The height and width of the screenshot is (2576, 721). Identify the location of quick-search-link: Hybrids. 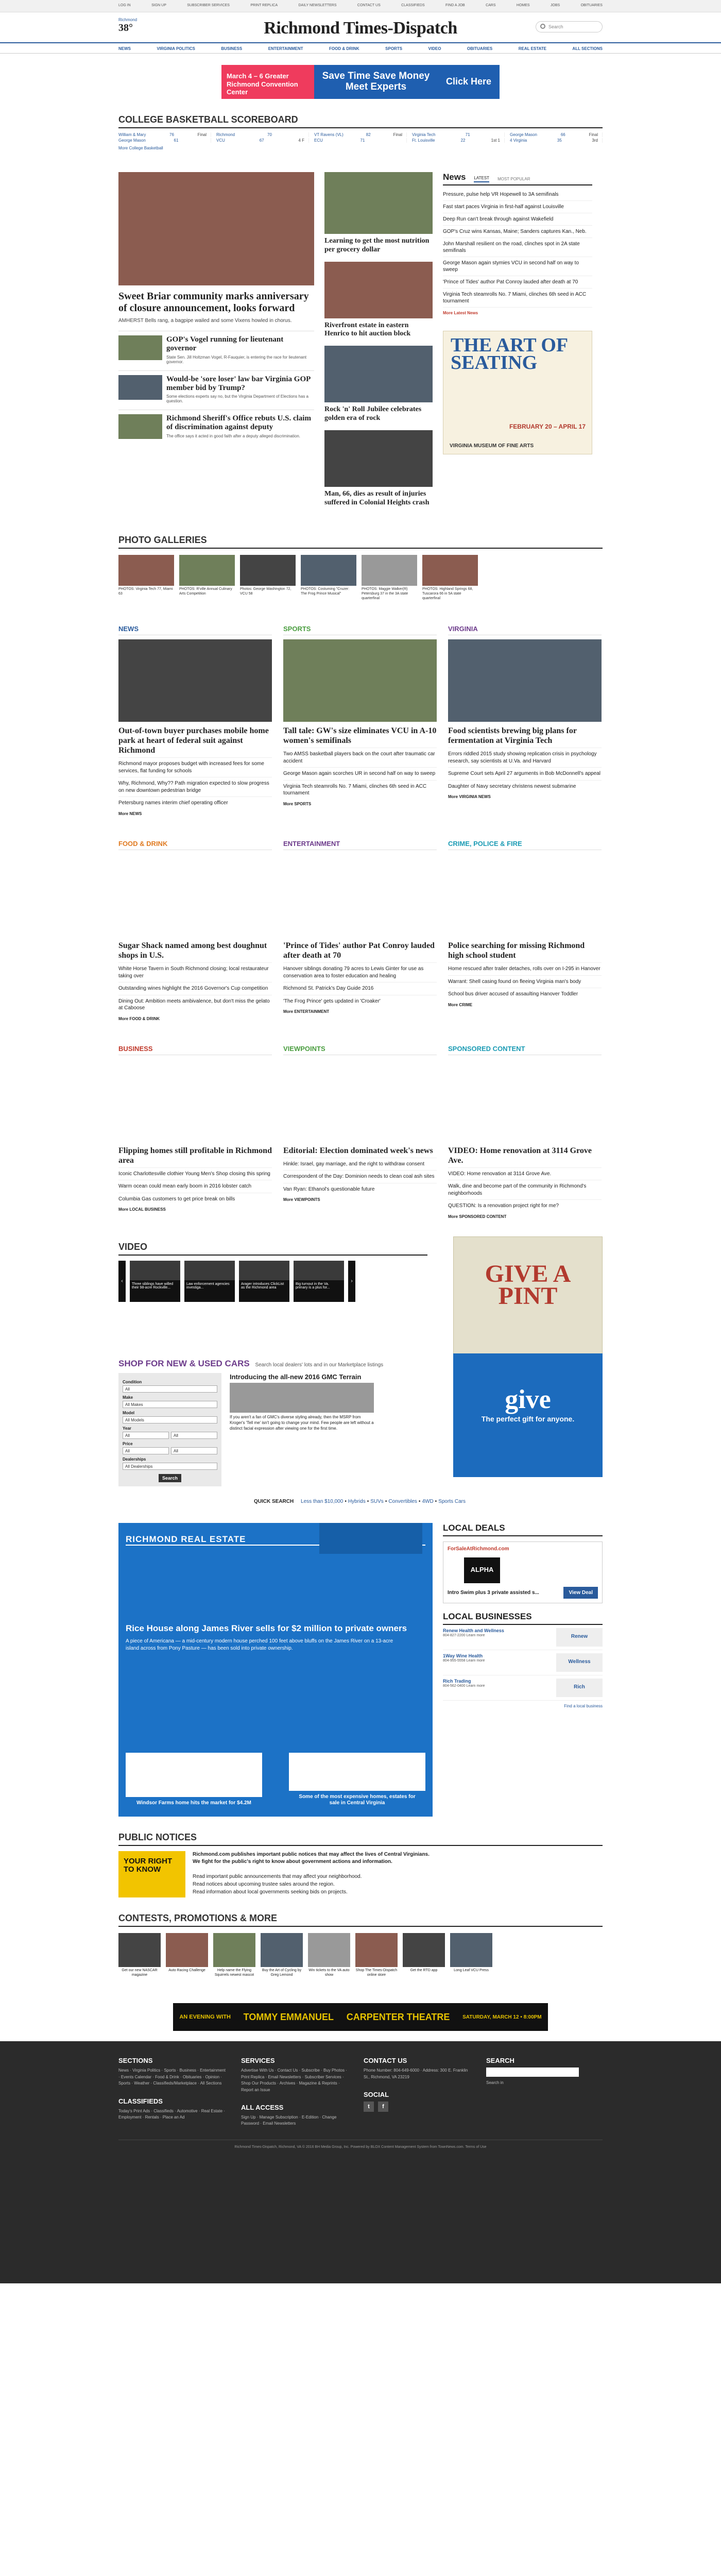
(357, 1501).